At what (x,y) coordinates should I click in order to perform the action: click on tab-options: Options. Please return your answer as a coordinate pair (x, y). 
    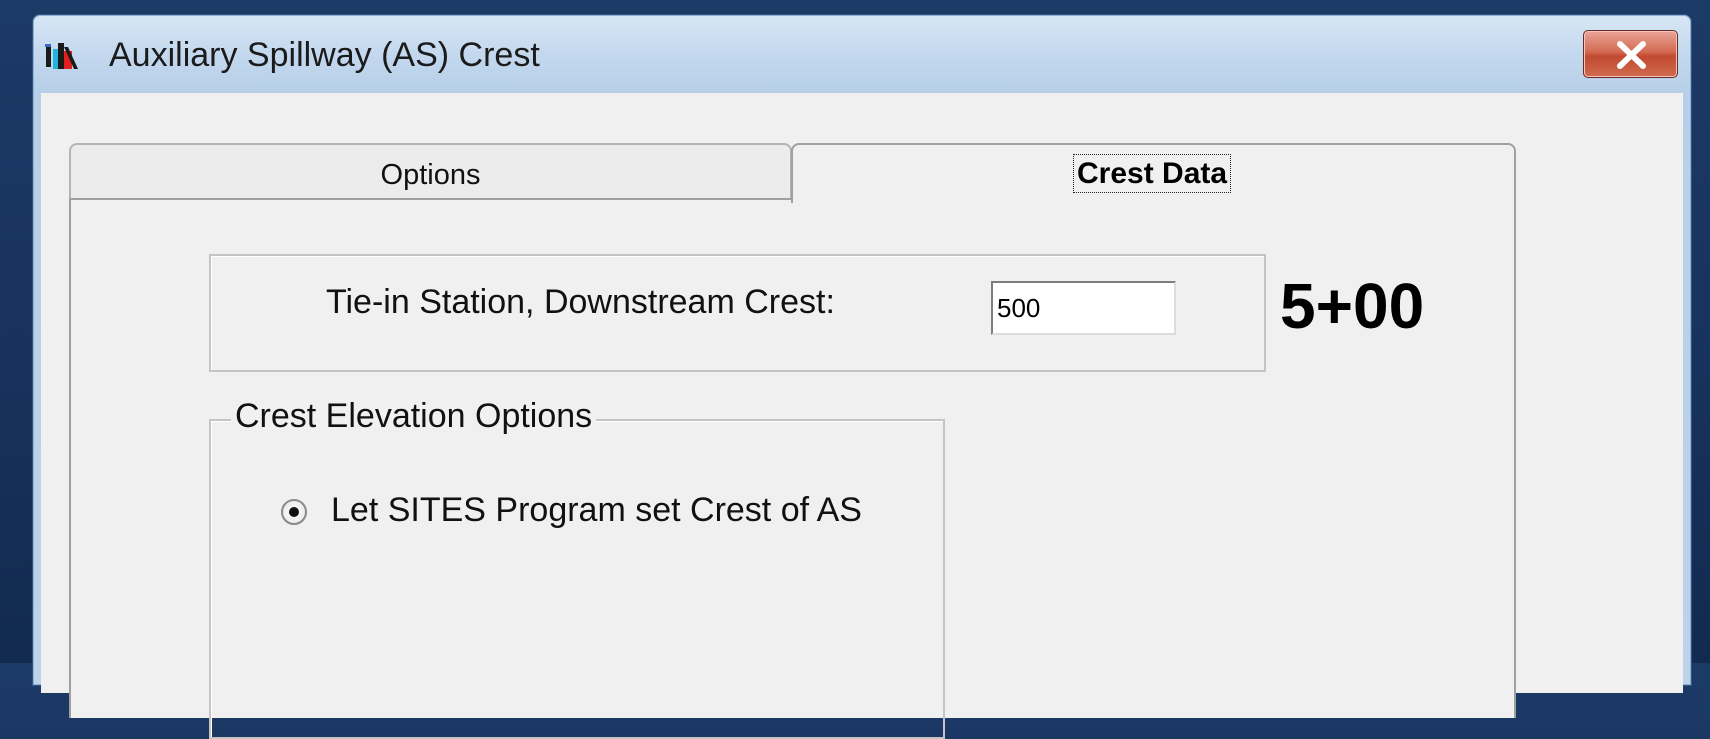
    Looking at the image, I should click on (430, 171).